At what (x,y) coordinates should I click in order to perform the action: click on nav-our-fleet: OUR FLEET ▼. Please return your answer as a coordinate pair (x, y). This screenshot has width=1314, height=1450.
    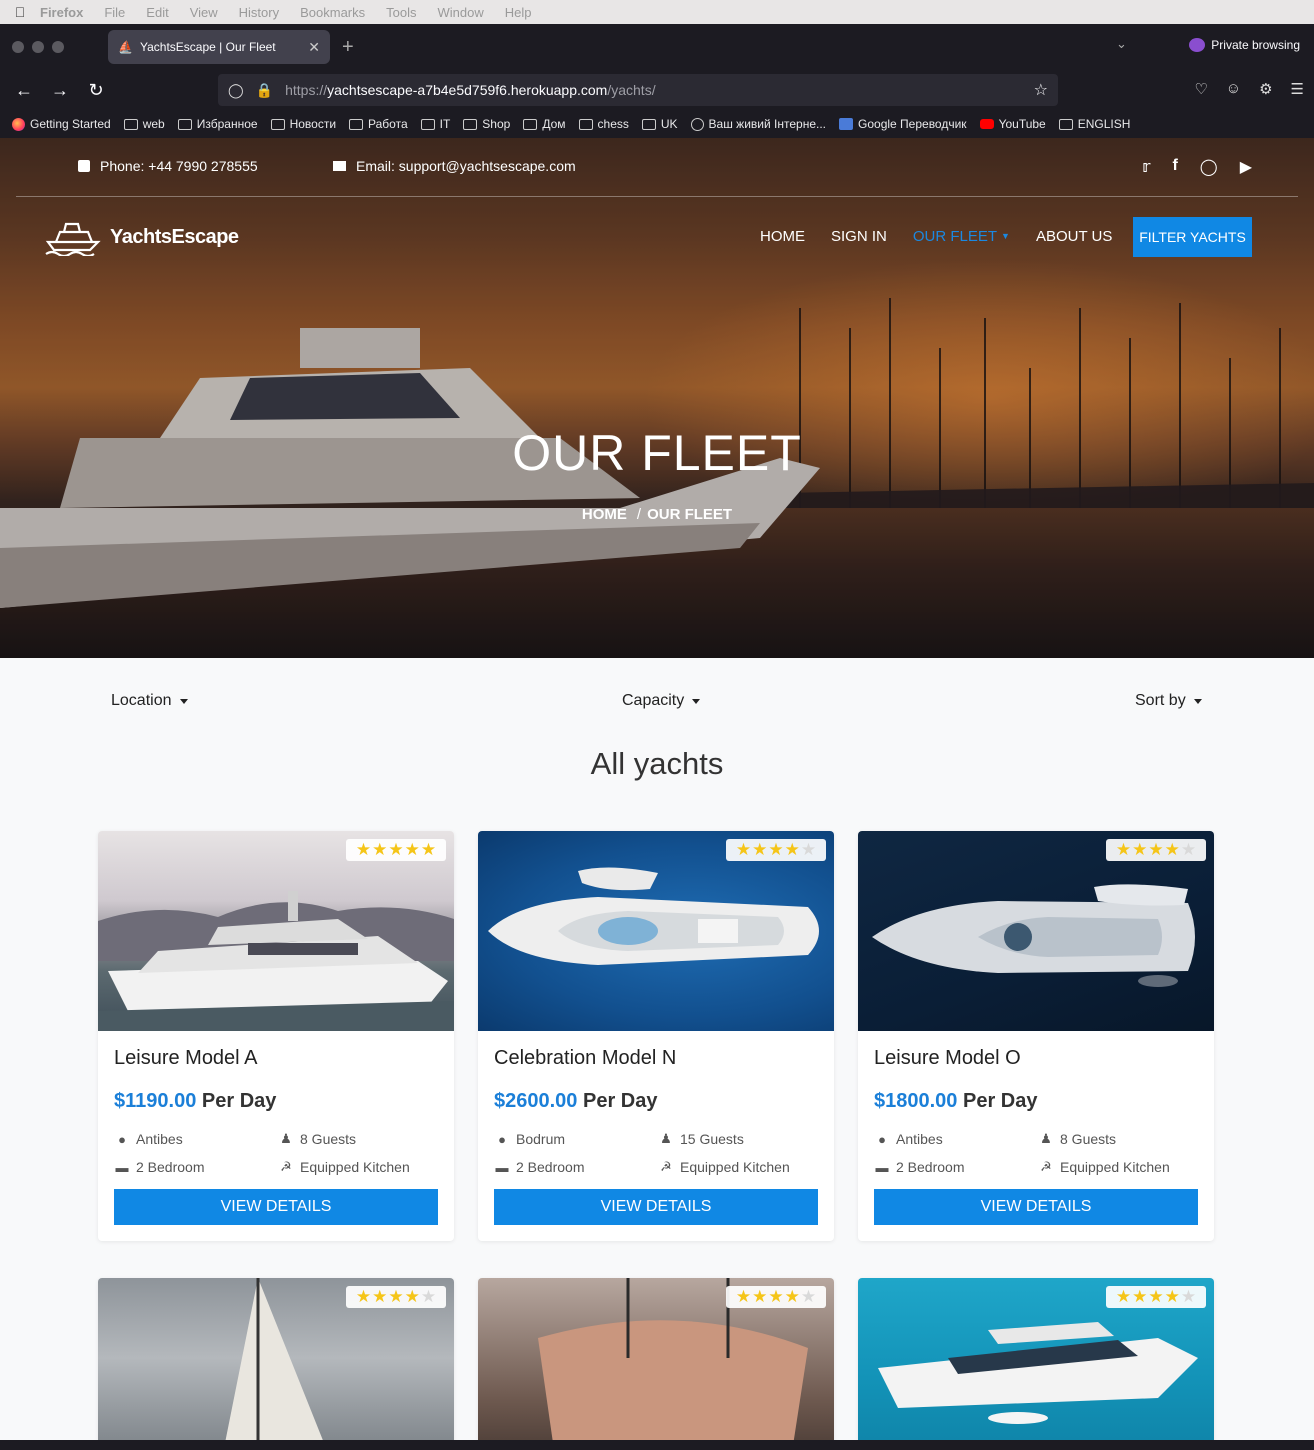
    Looking at the image, I should click on (961, 236).